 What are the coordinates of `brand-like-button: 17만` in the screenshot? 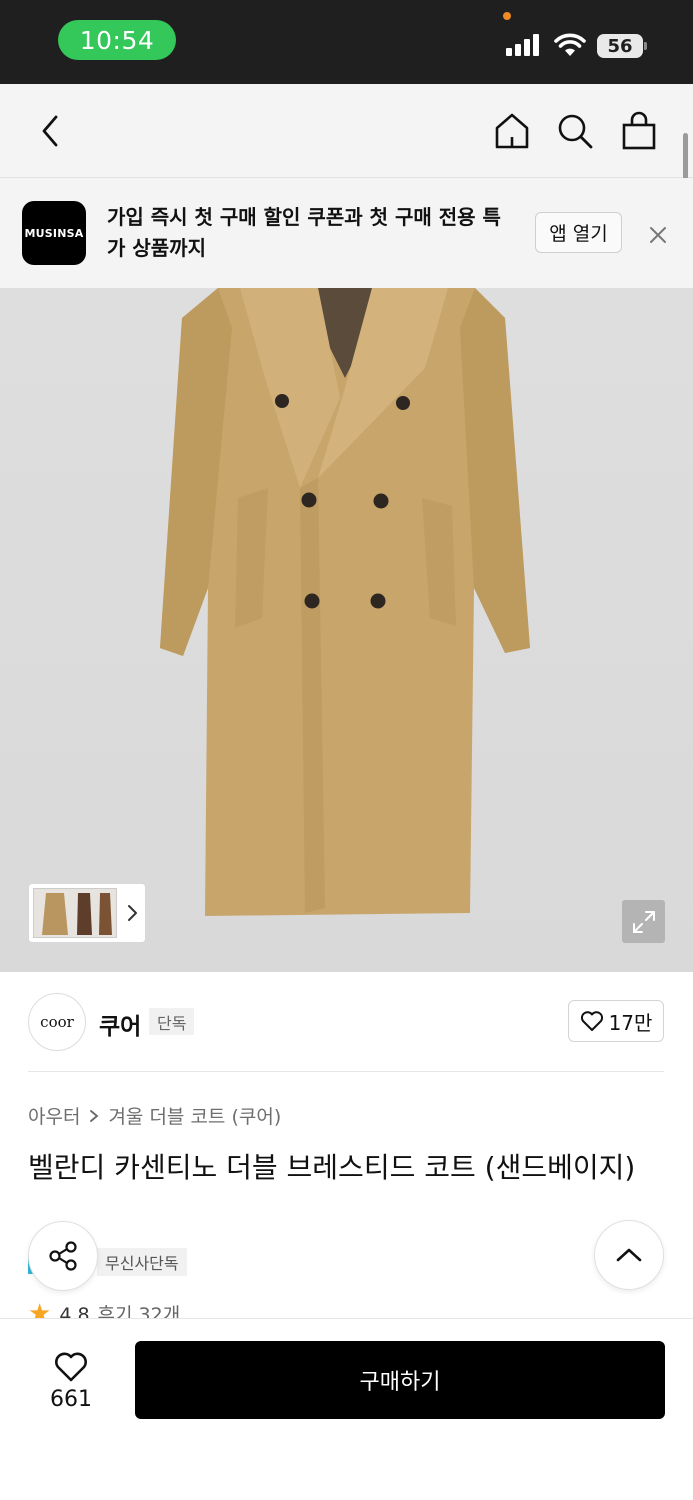 It's located at (616, 1021).